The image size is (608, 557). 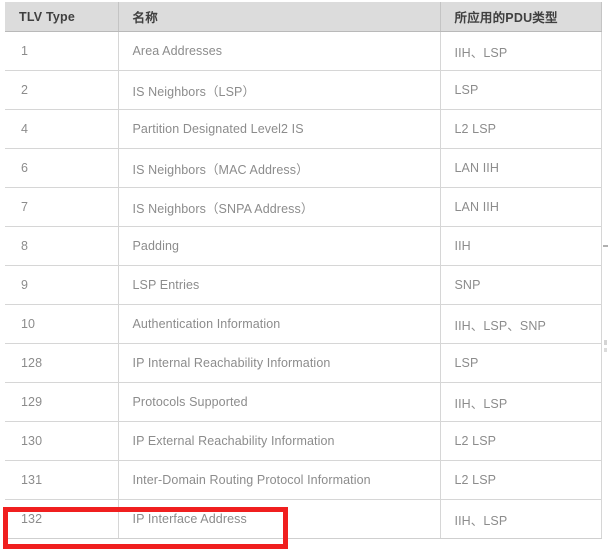 What do you see at coordinates (62, 246) in the screenshot?
I see `cell-tlv-type: 8` at bounding box center [62, 246].